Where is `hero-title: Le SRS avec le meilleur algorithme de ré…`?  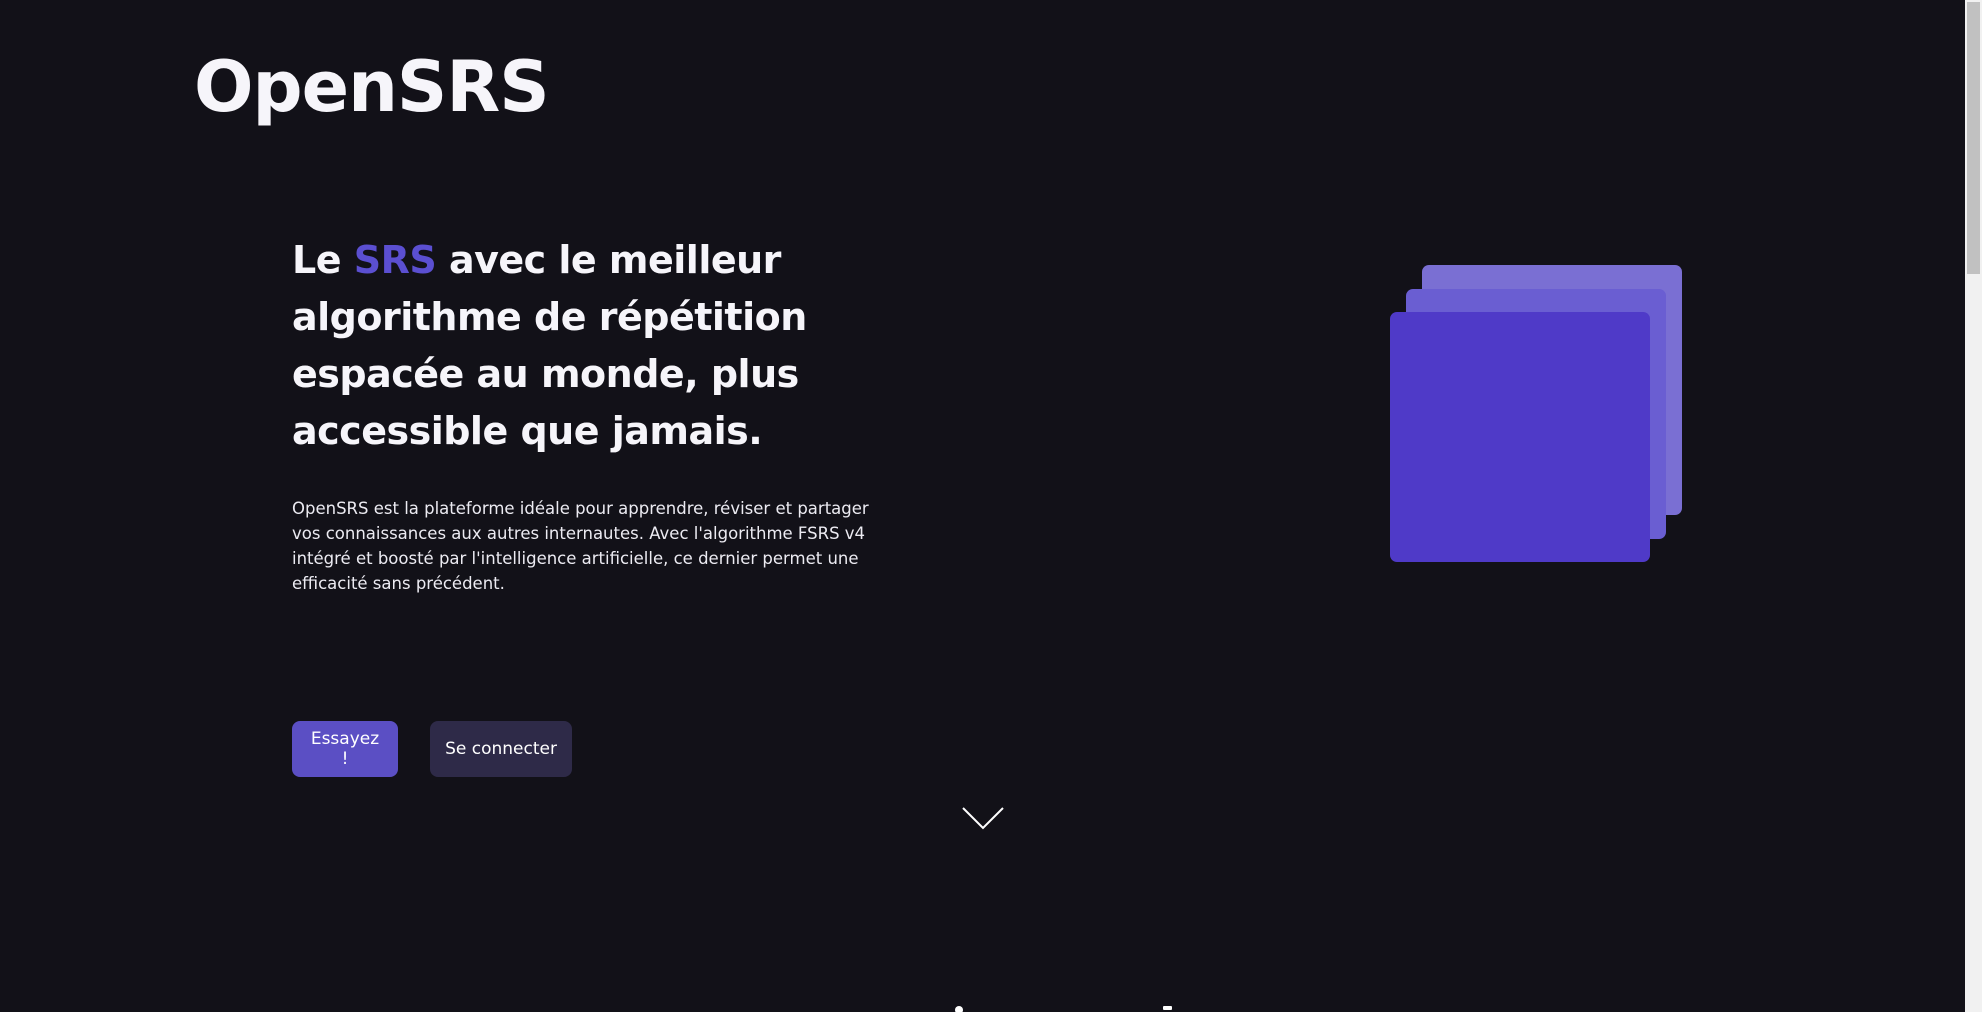
hero-title: Le SRS avec le meilleur algorithme de ré… is located at coordinates (572, 346).